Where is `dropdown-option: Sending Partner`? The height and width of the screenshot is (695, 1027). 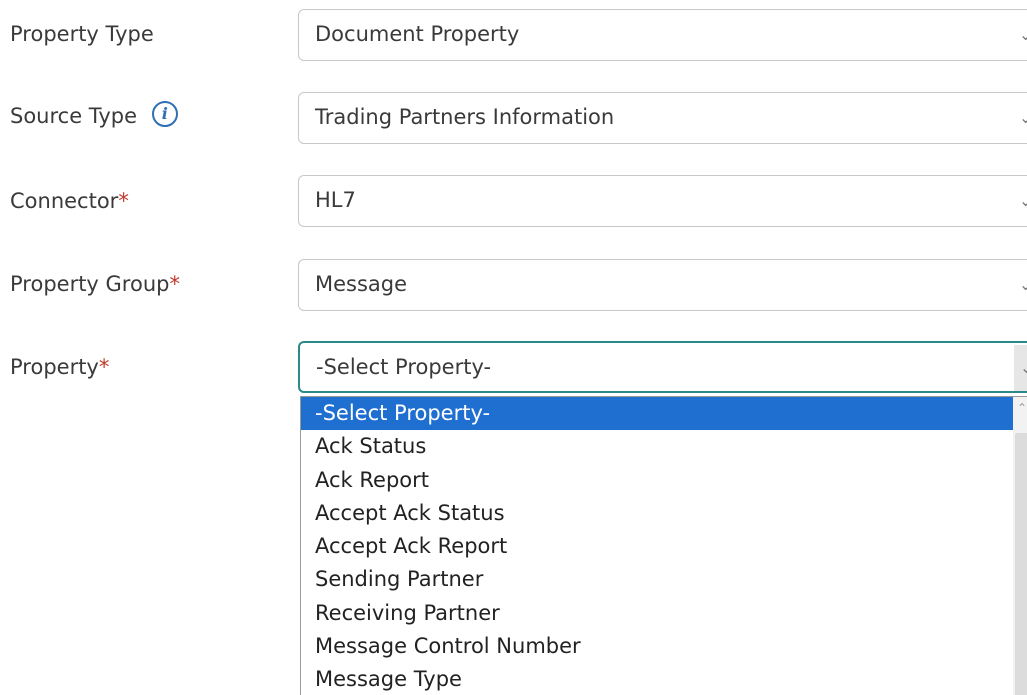 dropdown-option: Sending Partner is located at coordinates (664, 579).